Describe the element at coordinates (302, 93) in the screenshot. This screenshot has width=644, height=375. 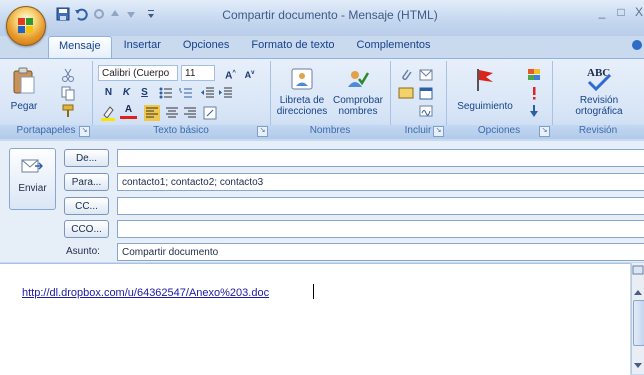
I see `address-book-button: Libreta de direcciones` at that location.